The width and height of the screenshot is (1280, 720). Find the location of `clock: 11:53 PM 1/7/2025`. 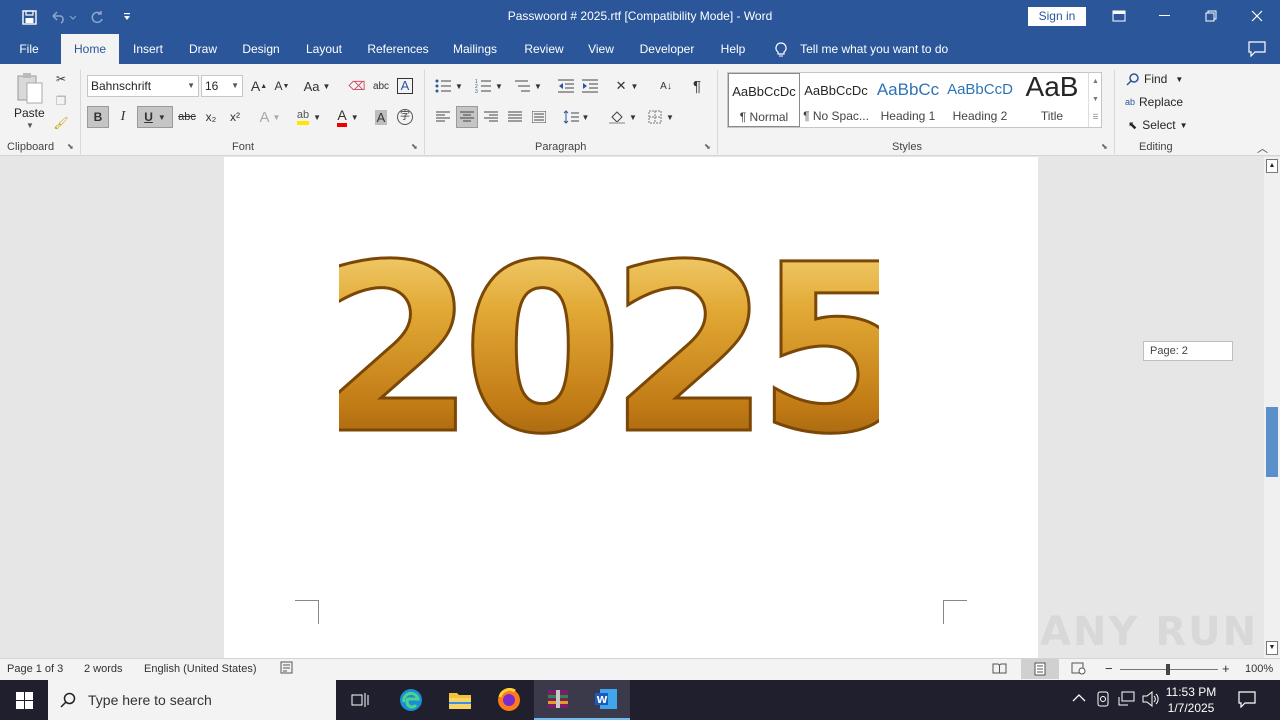

clock: 11:53 PM 1/7/2025 is located at coordinates (1191, 700).